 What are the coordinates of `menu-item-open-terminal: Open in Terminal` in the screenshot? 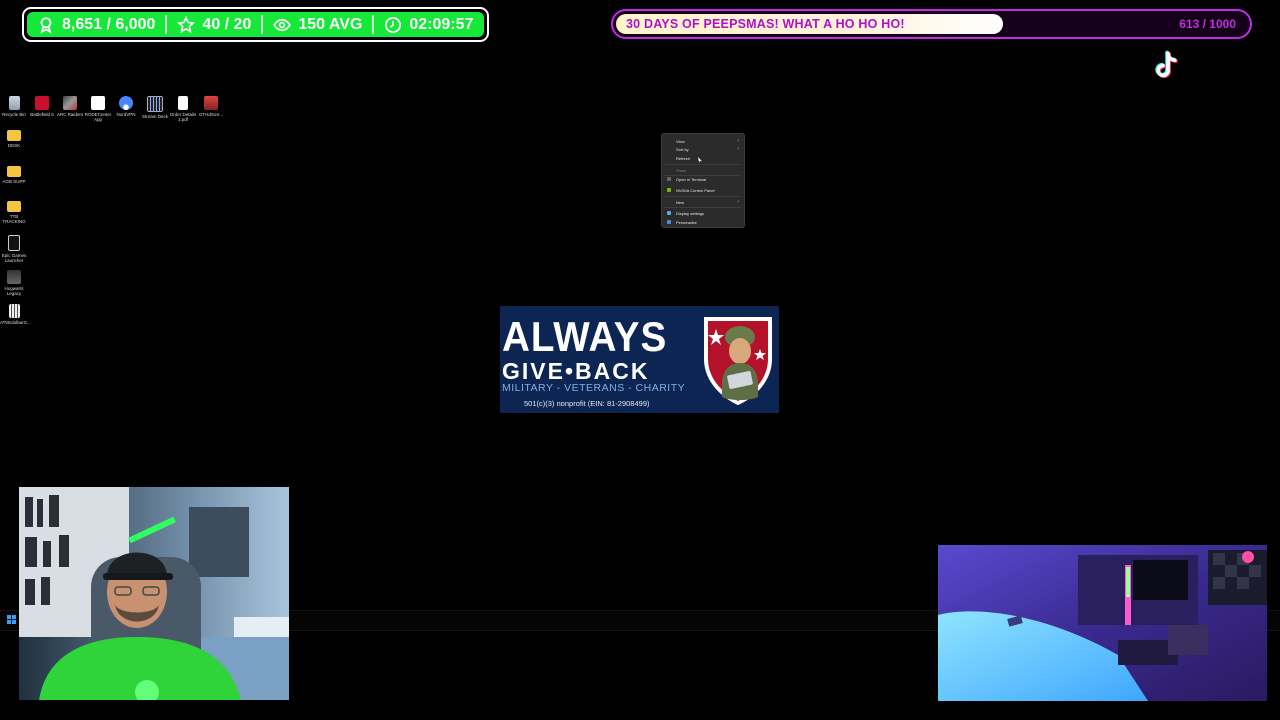 It's located at (703, 179).